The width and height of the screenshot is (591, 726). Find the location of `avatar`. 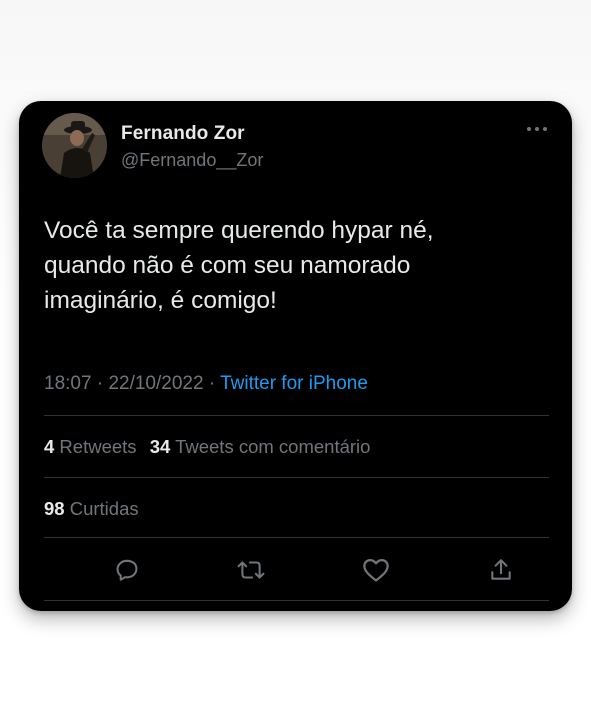

avatar is located at coordinates (74, 145).